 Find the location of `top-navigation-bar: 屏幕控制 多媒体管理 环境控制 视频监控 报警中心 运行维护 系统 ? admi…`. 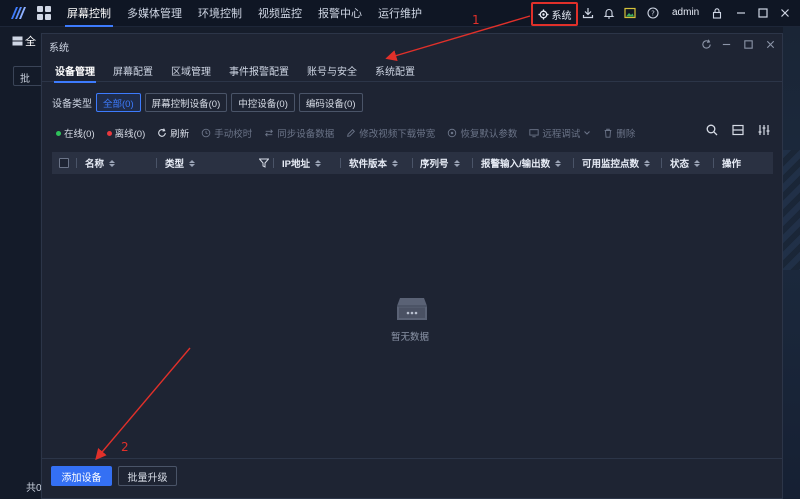

top-navigation-bar: 屏幕控制 多媒体管理 环境控制 视频监控 报警中心 运行维护 系统 ? admi… is located at coordinates (400, 13).